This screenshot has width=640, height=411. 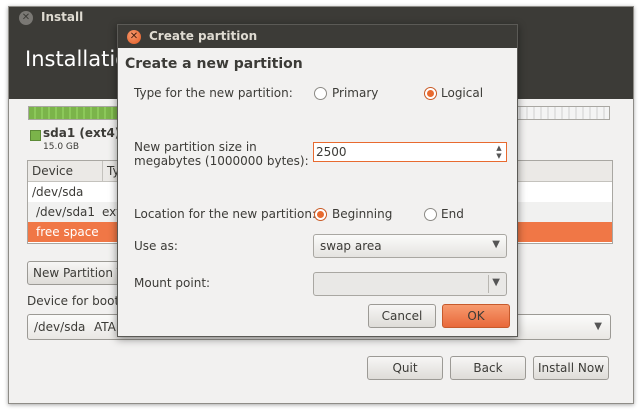 I want to click on radio-primary-label: Primary, so click(x=355, y=93).